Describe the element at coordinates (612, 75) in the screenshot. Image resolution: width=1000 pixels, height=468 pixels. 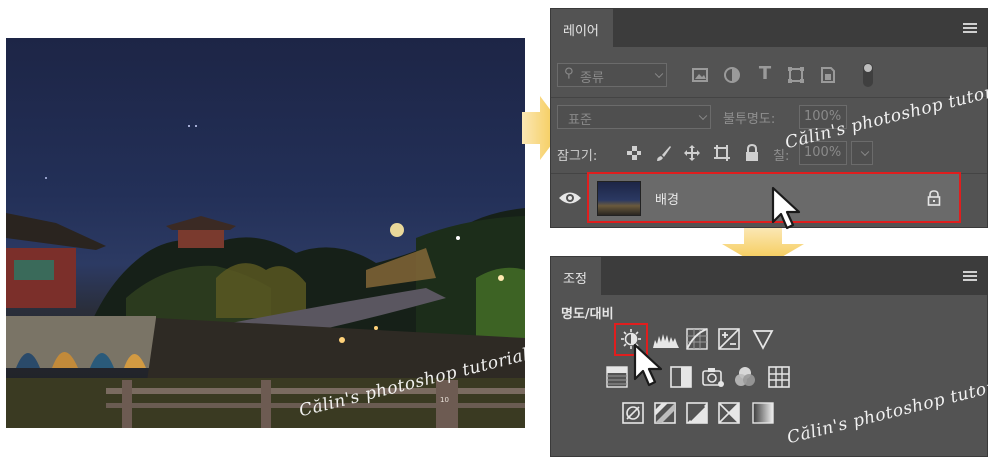
I see `layer-filter-select: ⚲ 종류` at that location.